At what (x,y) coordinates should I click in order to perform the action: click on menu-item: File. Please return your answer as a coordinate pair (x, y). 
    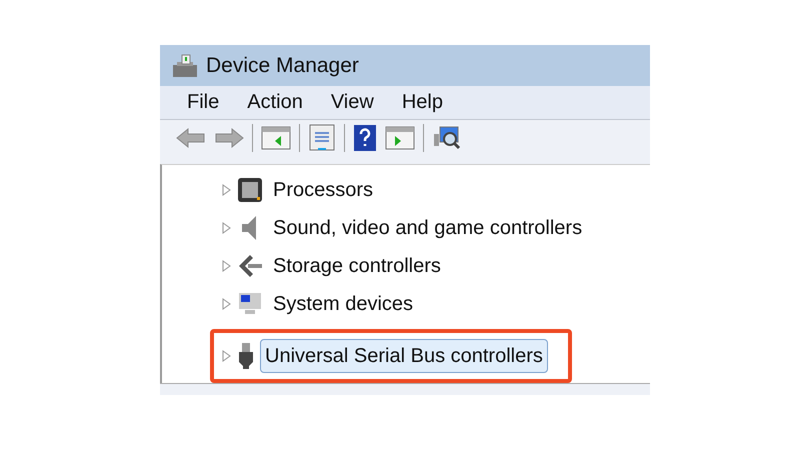
    Looking at the image, I should click on (203, 102).